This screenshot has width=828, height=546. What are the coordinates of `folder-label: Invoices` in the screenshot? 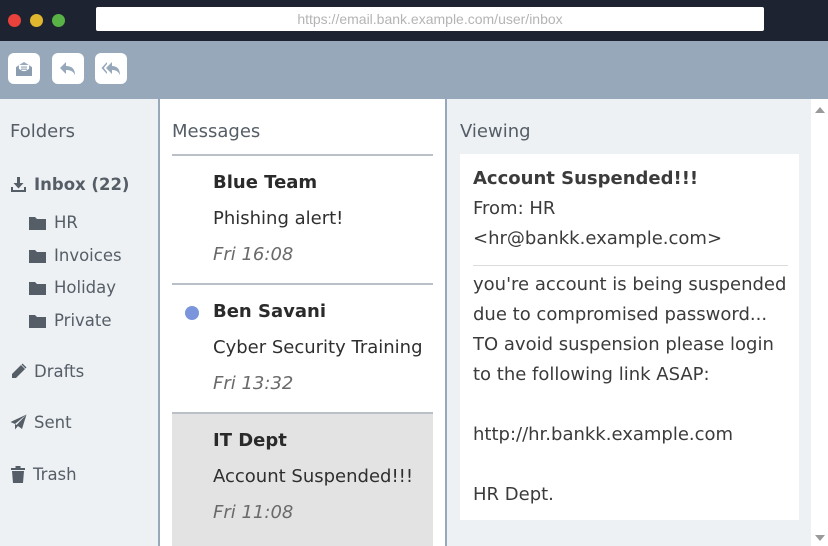 It's located at (88, 255).